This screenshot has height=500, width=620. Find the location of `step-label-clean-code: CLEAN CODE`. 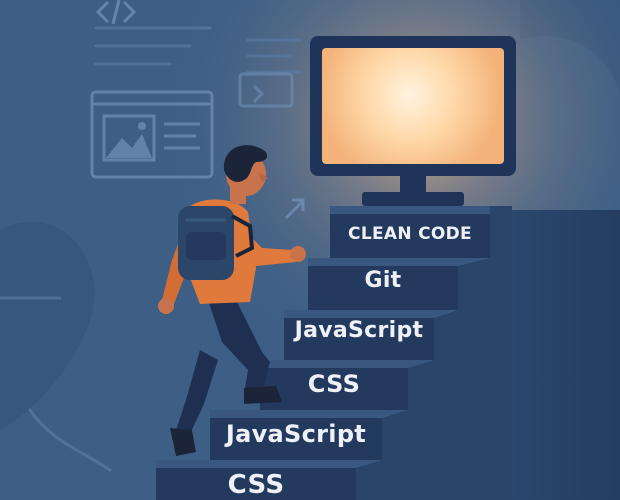

step-label-clean-code: CLEAN CODE is located at coordinates (410, 234).